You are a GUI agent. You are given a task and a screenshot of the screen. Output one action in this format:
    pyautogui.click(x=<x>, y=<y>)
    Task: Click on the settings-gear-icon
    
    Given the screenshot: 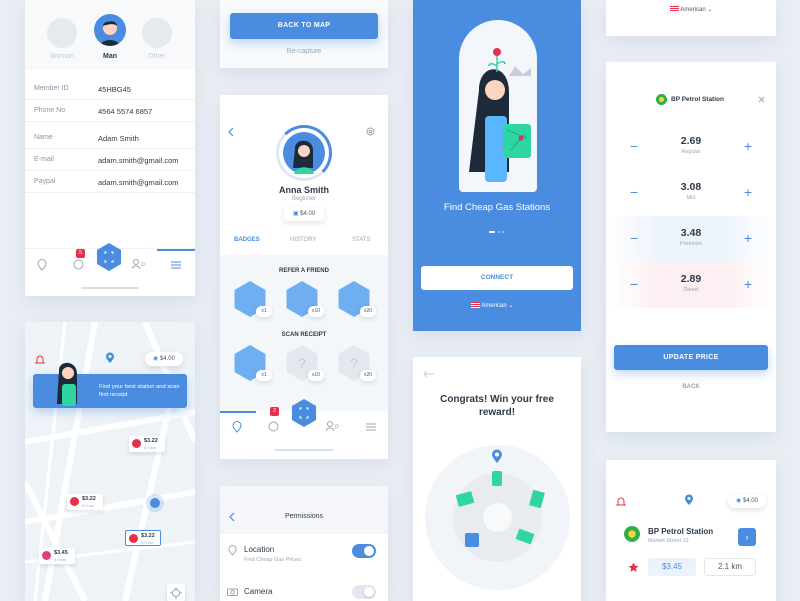 What is the action you would take?
    pyautogui.click(x=370, y=131)
    